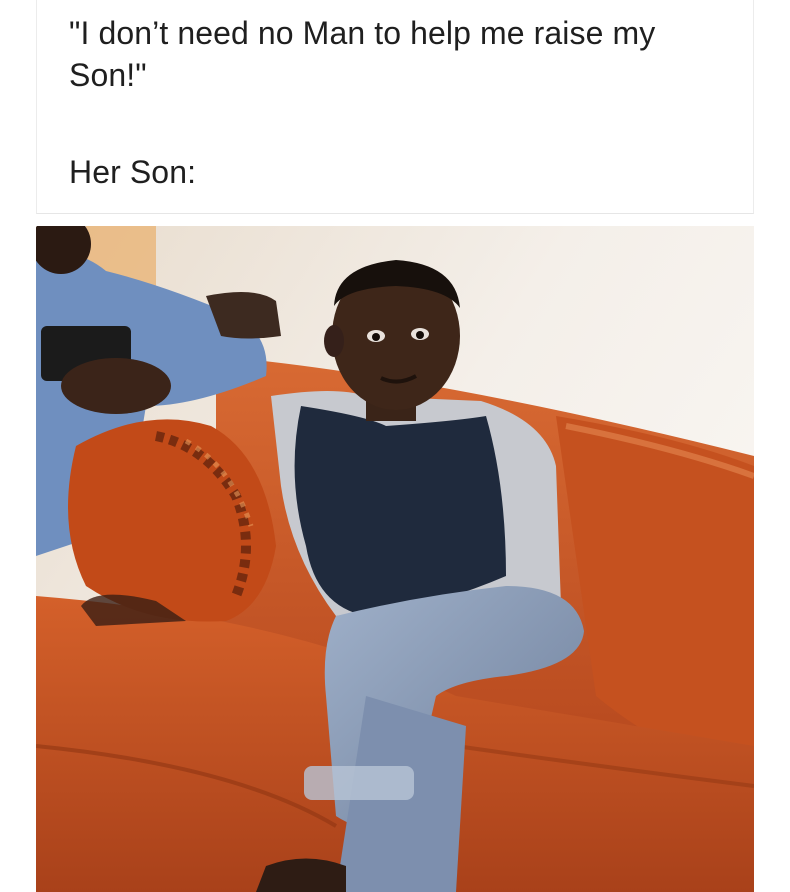  What do you see at coordinates (400, 511) in the screenshot?
I see `boy-shirt` at bounding box center [400, 511].